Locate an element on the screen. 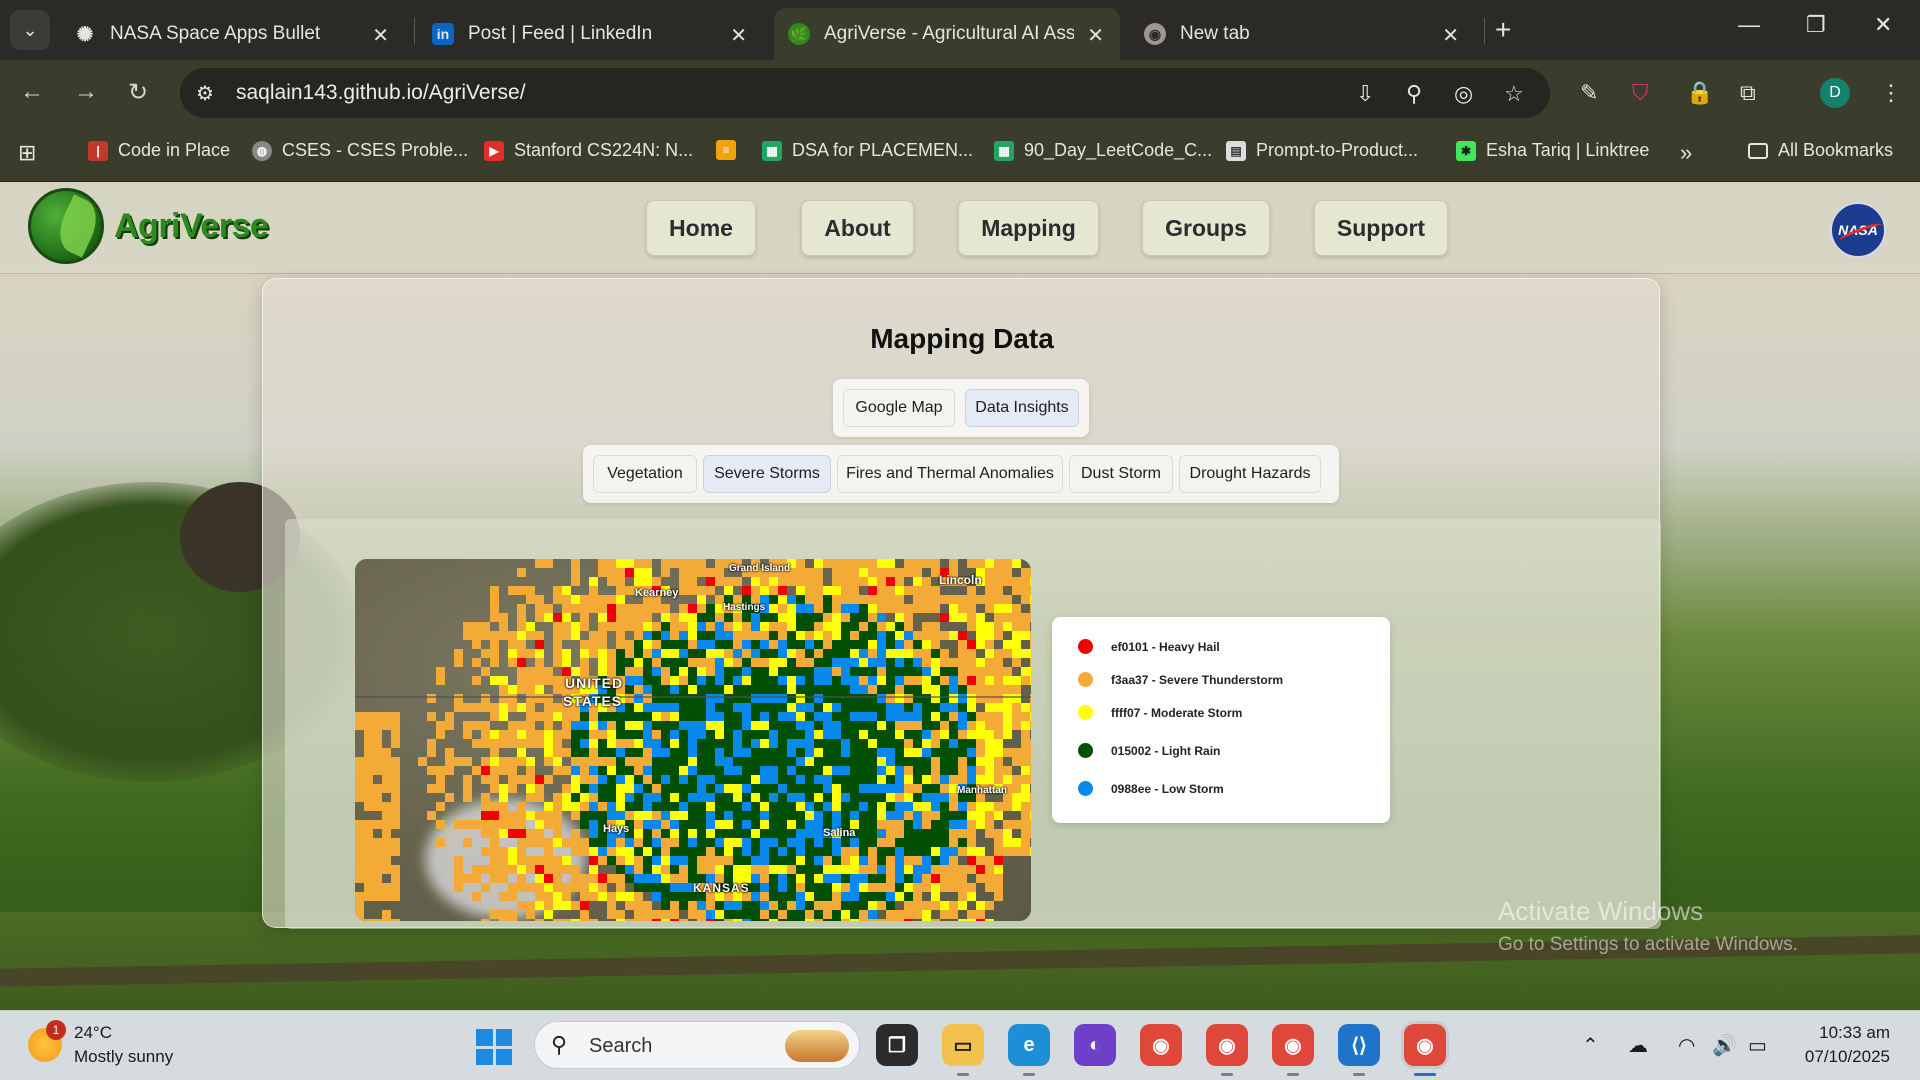  tab-agriverse: 🌿 AgriVerse - Agricultural AI Assis ✕ is located at coordinates (947, 34).